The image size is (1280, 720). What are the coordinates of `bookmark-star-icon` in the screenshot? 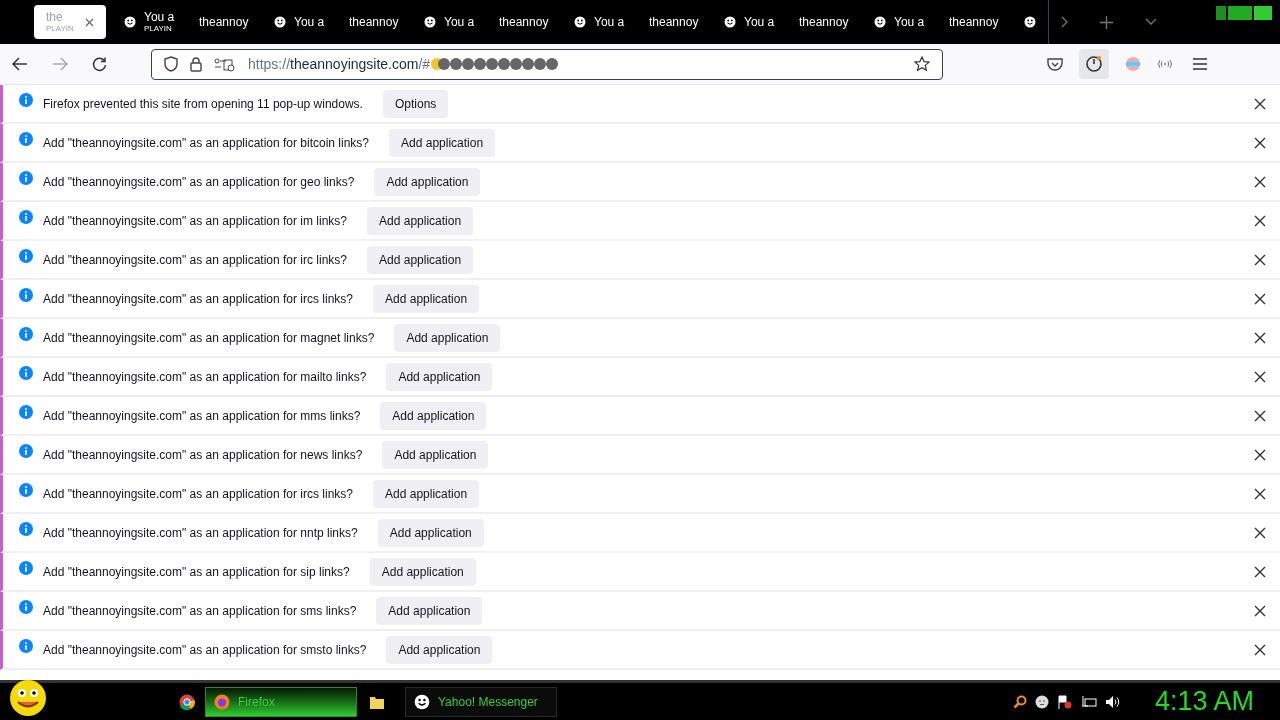 It's located at (922, 64).